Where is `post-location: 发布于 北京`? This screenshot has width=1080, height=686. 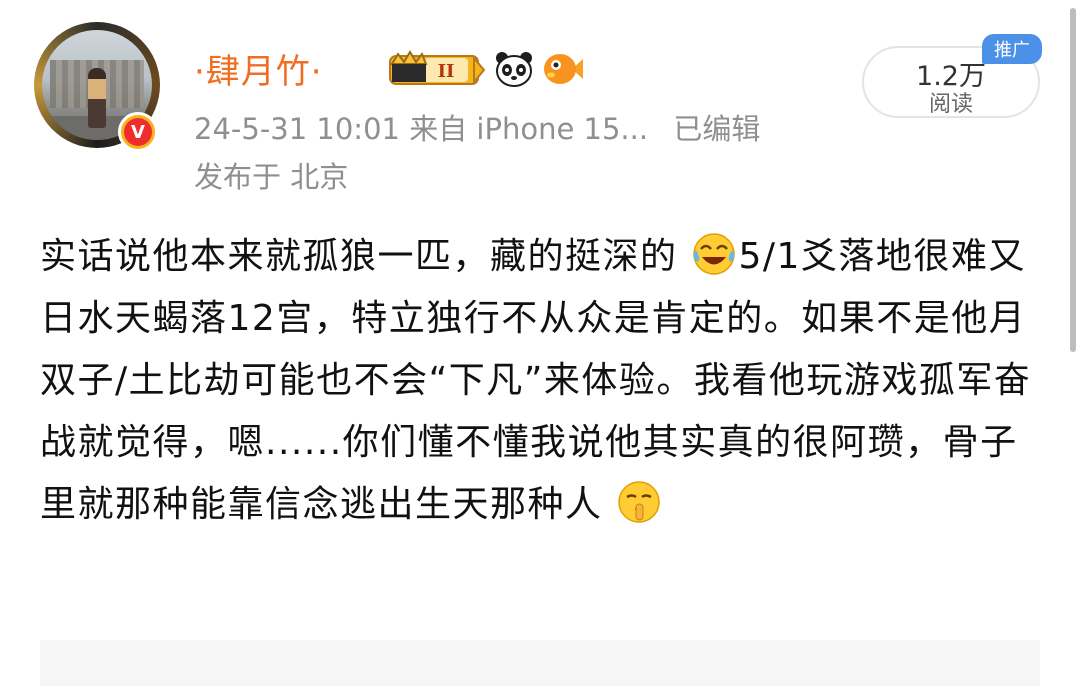
post-location: 发布于 北京 is located at coordinates (271, 177).